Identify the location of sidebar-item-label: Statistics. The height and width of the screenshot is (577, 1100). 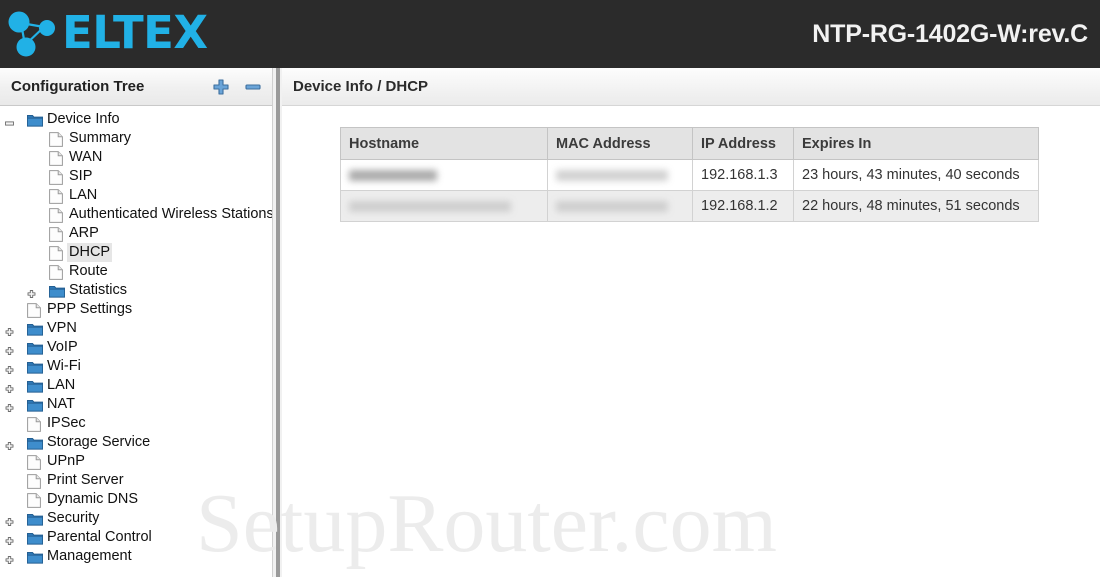
(98, 290).